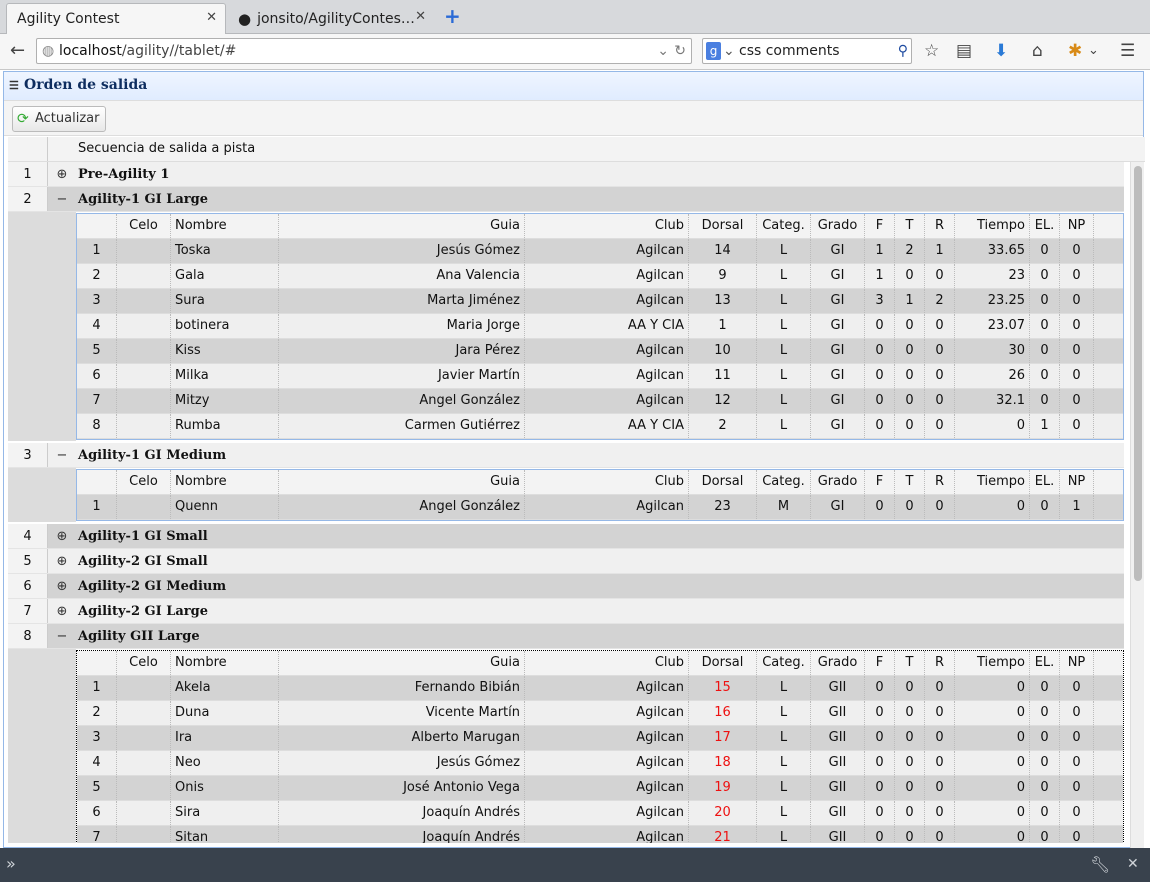  Describe the element at coordinates (1127, 51) in the screenshot. I see `menu-icon: ☰` at that location.